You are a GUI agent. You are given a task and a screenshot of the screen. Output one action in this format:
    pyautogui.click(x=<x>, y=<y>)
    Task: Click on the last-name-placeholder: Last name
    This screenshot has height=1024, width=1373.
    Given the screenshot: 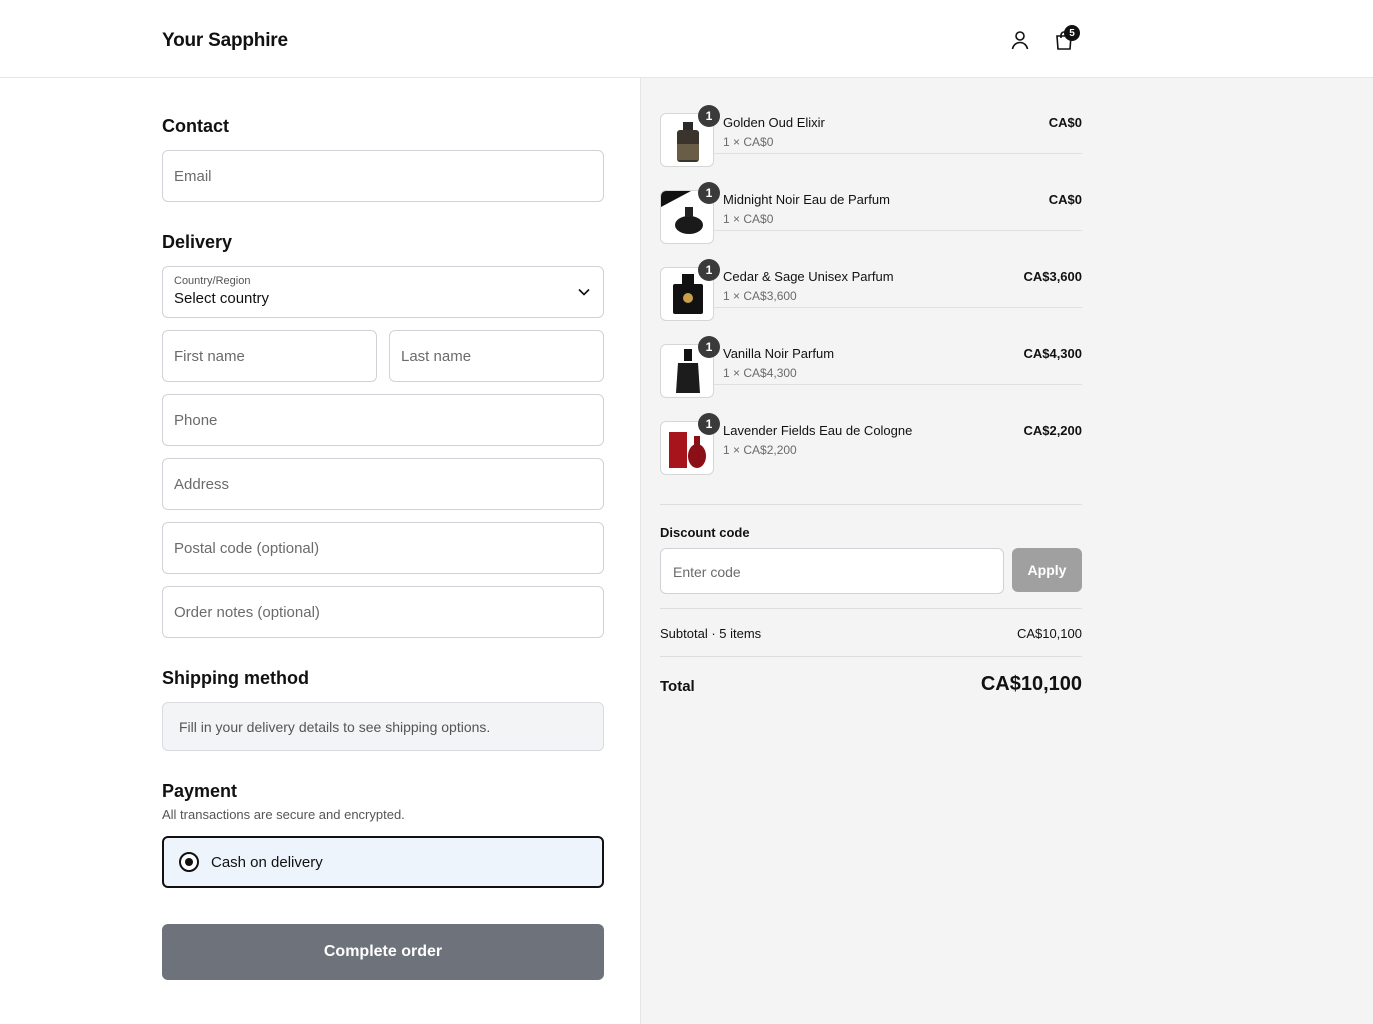 What is the action you would take?
    pyautogui.click(x=436, y=356)
    